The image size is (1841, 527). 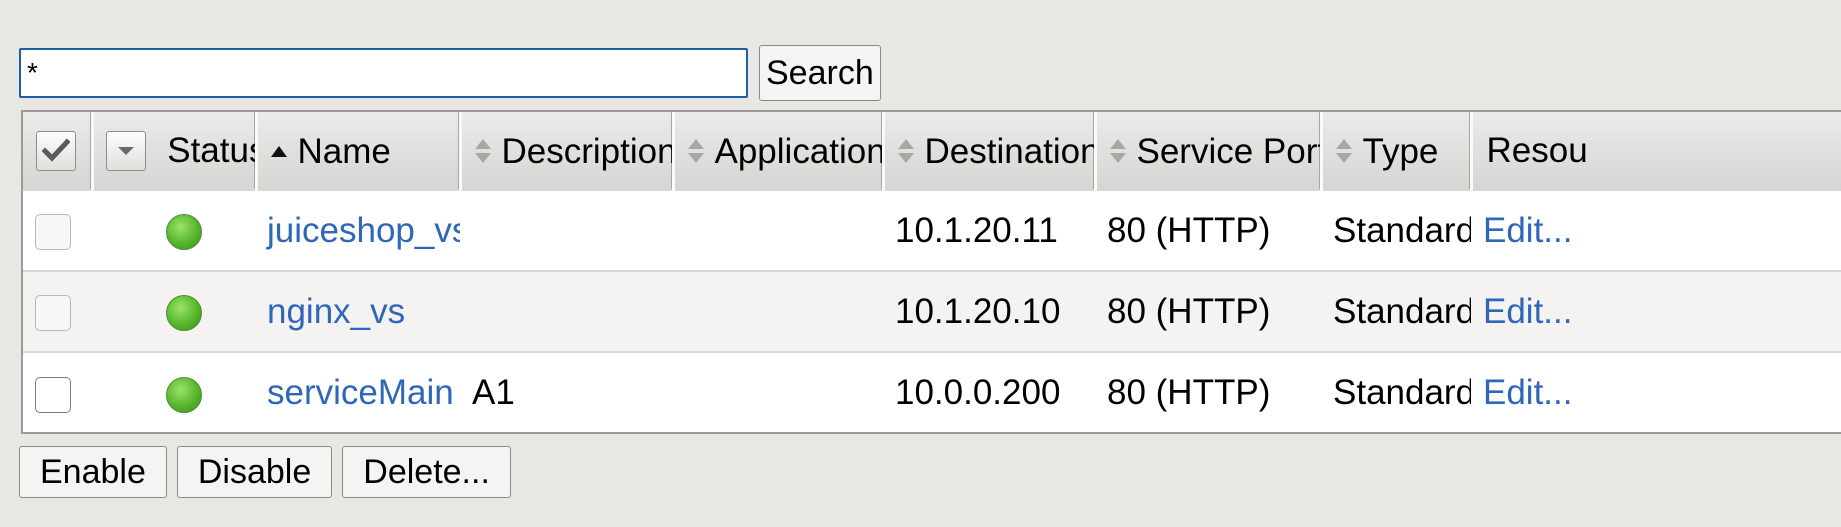 I want to click on destination-cell: 10.1.20.10, so click(x=978, y=311).